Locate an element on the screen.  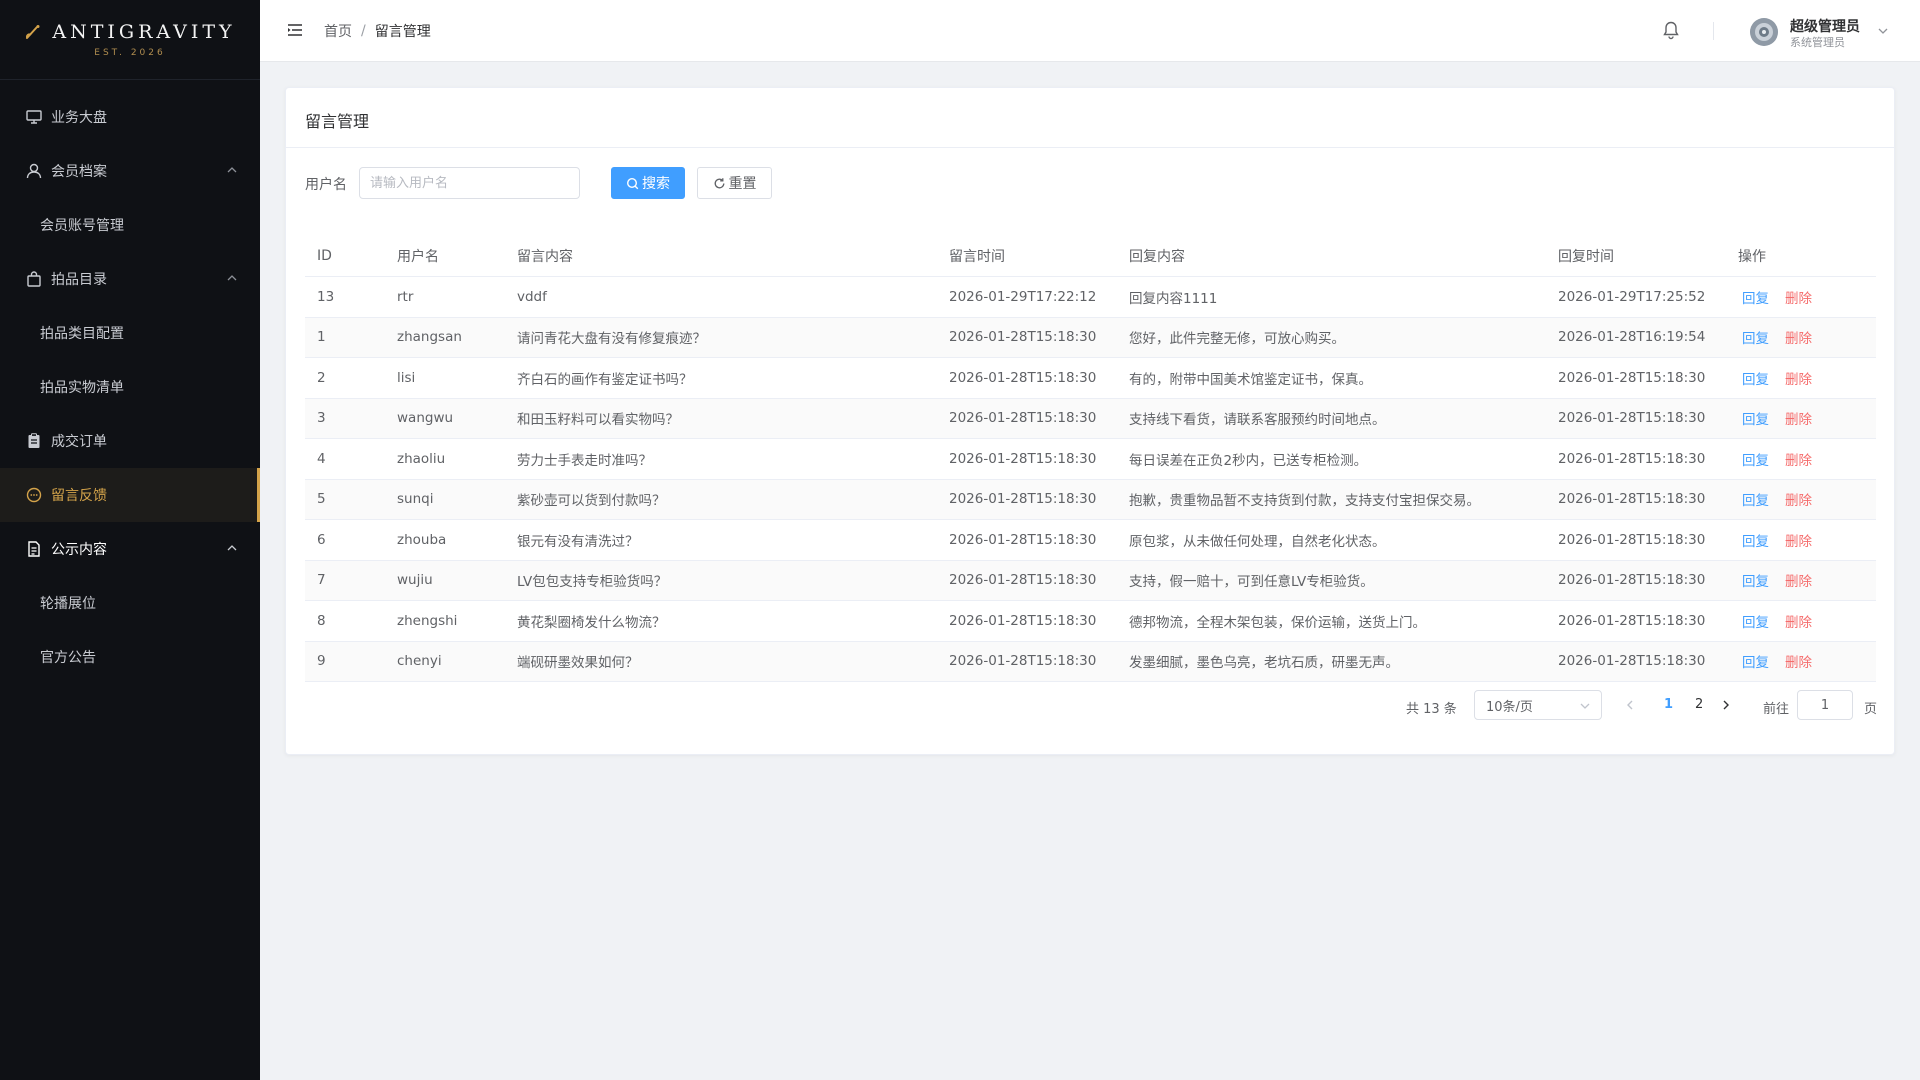
search-button: 搜索 is located at coordinates (648, 183).